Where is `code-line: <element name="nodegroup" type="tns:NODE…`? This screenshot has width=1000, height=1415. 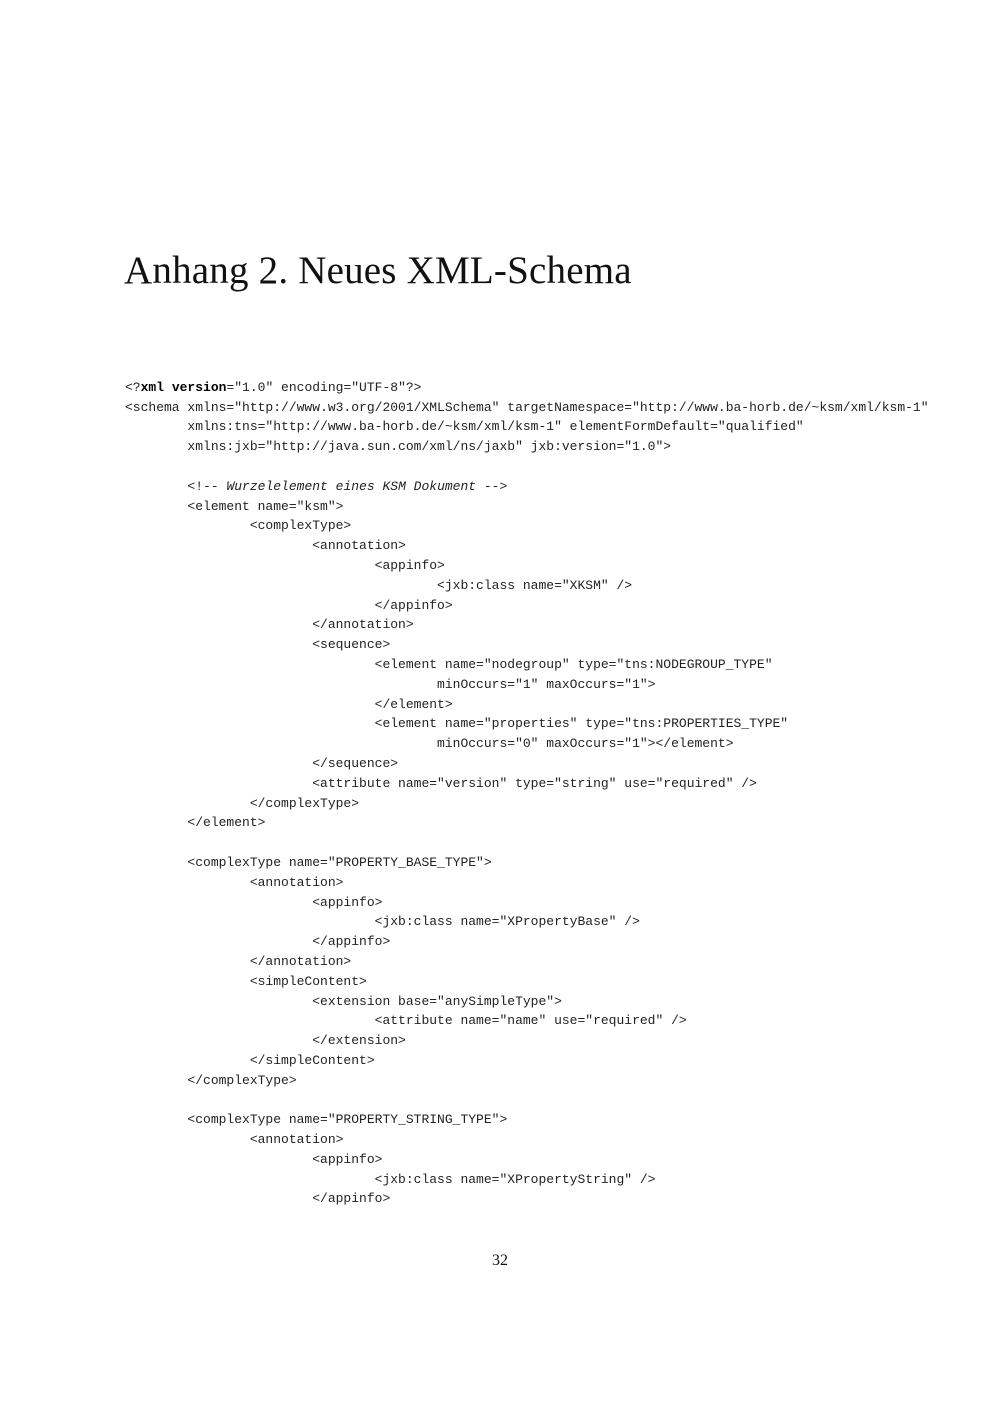 code-line: <element name="nodegroup" type="tns:NODE… is located at coordinates (449, 664).